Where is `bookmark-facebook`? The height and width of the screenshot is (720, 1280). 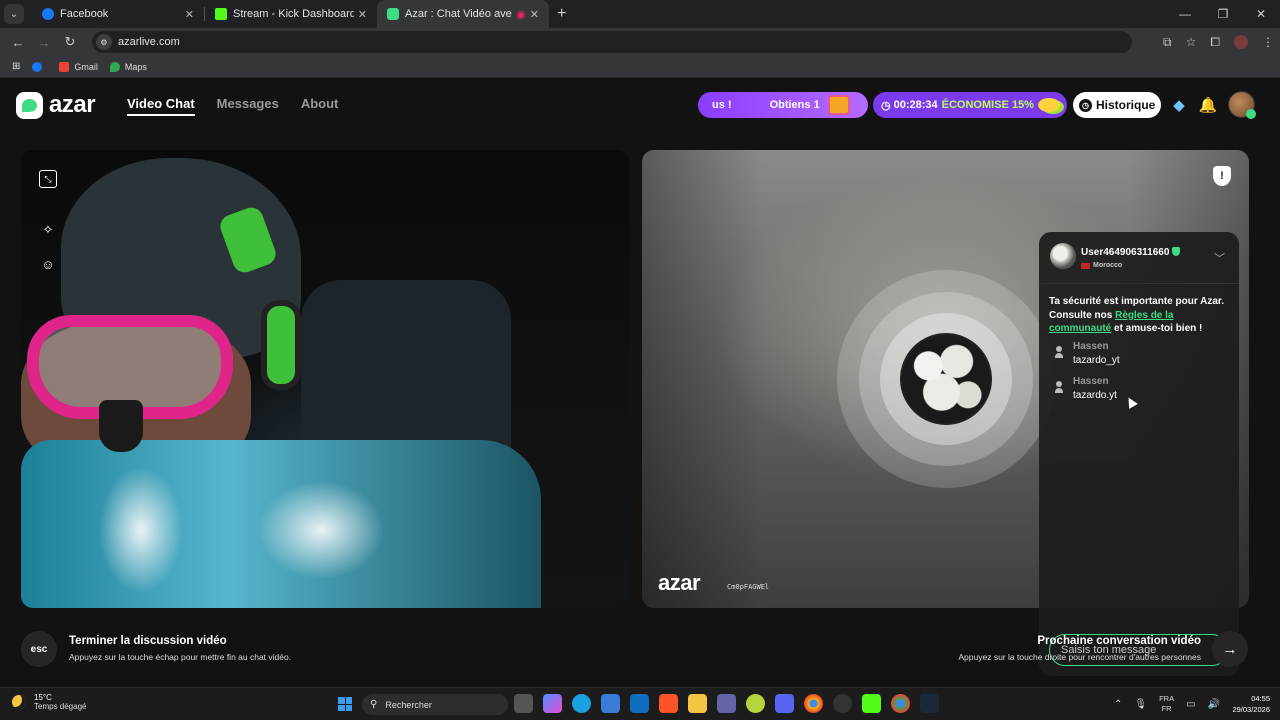 bookmark-facebook is located at coordinates (39, 66).